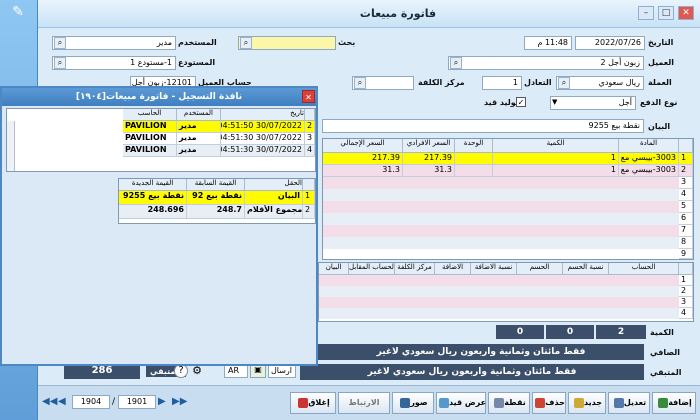  What do you see at coordinates (461, 403) in the screenshot?
I see `view-entry-button: عرض قيد` at bounding box center [461, 403].